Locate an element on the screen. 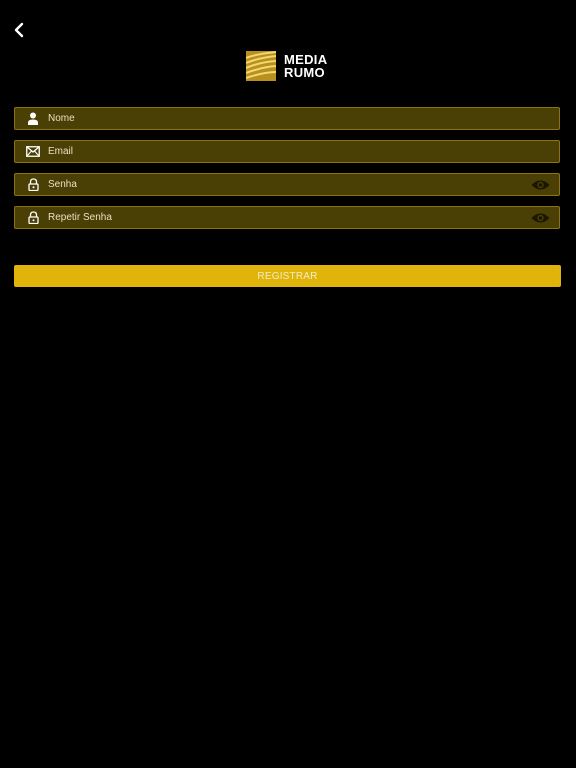  name-field: Nome is located at coordinates (287, 118).